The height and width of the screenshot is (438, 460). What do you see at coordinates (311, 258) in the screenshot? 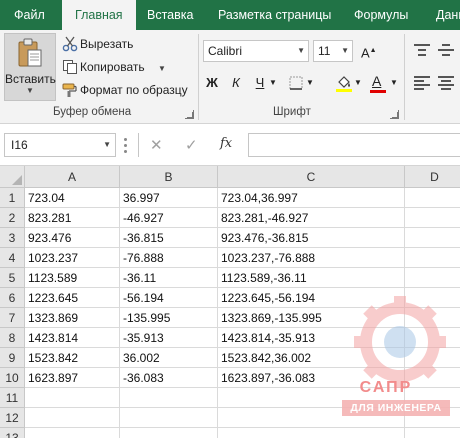
I see `cell: 1023.237,-76.888` at bounding box center [311, 258].